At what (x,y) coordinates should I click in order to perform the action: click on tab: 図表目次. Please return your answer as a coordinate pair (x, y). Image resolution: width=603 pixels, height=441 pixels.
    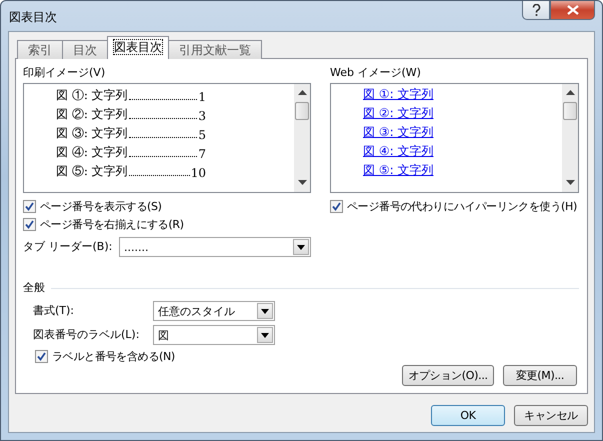
    Looking at the image, I should click on (138, 47).